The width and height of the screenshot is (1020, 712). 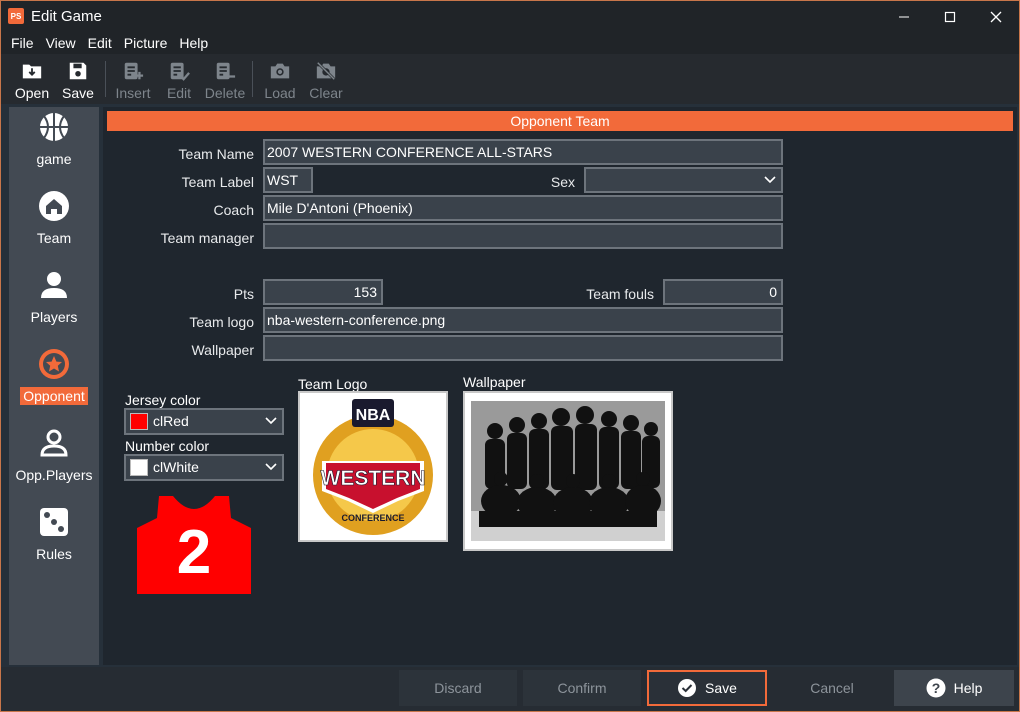 I want to click on insert-button: Insert, so click(x=133, y=79).